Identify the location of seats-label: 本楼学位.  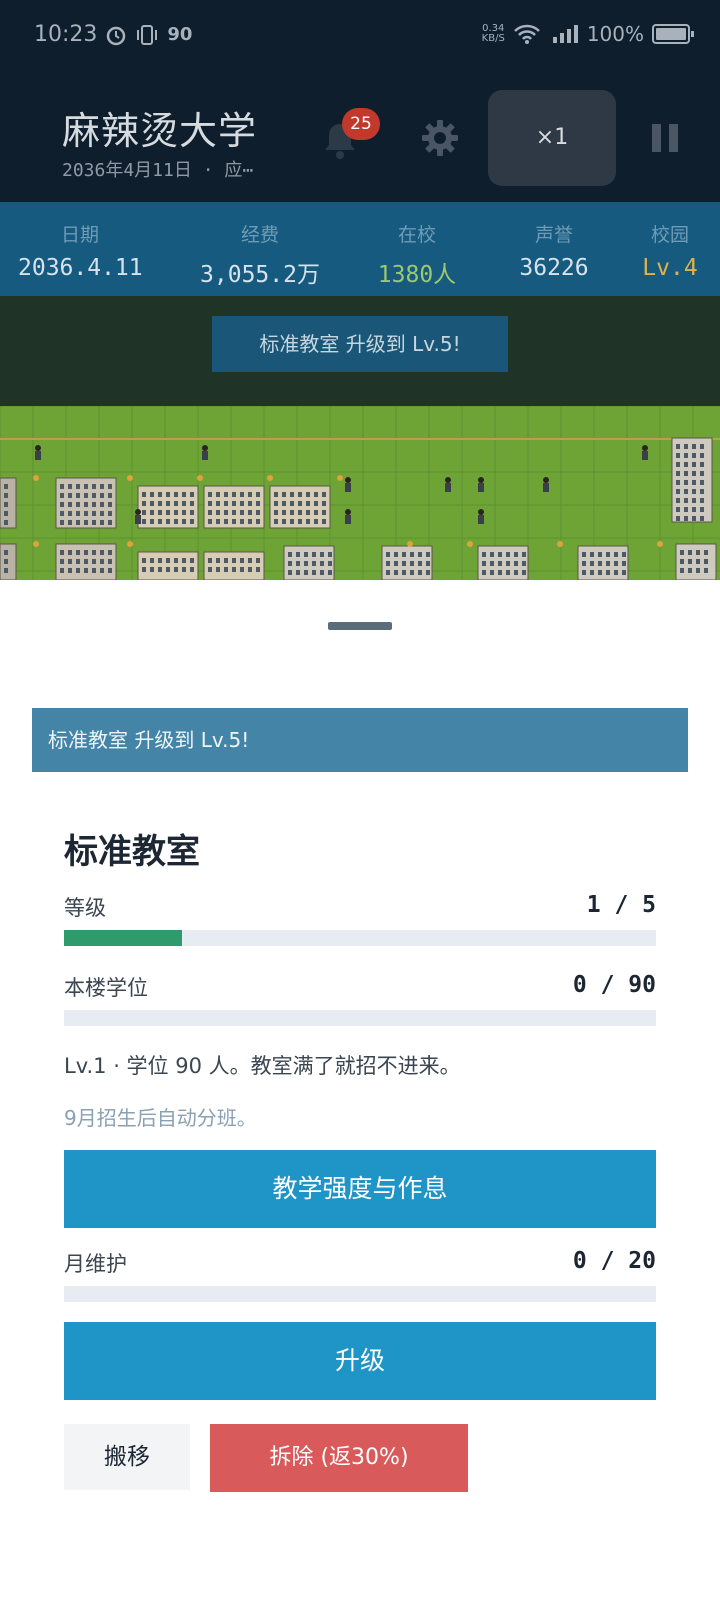
(106, 988).